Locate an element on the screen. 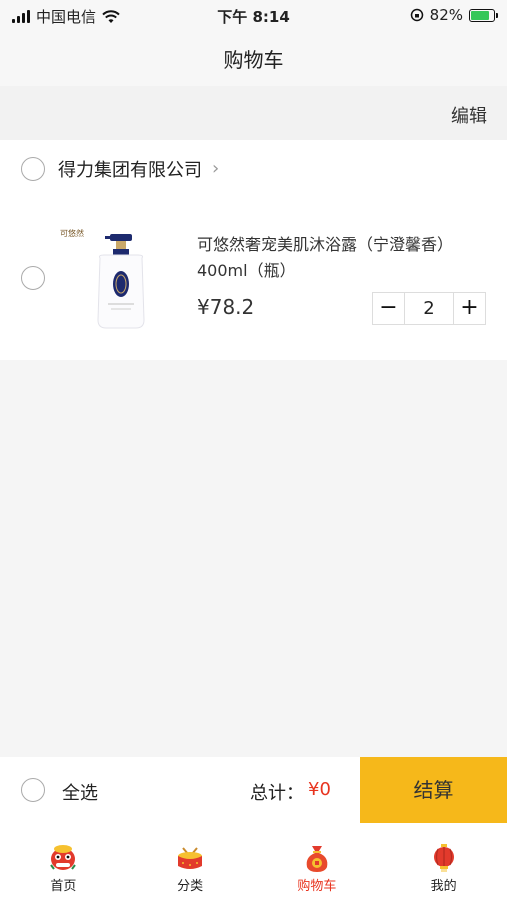 The image size is (507, 900). product-name: 可悠然奢宠美肌沐浴露（宁澄馨香）400ml（瓶） is located at coordinates (342, 258).